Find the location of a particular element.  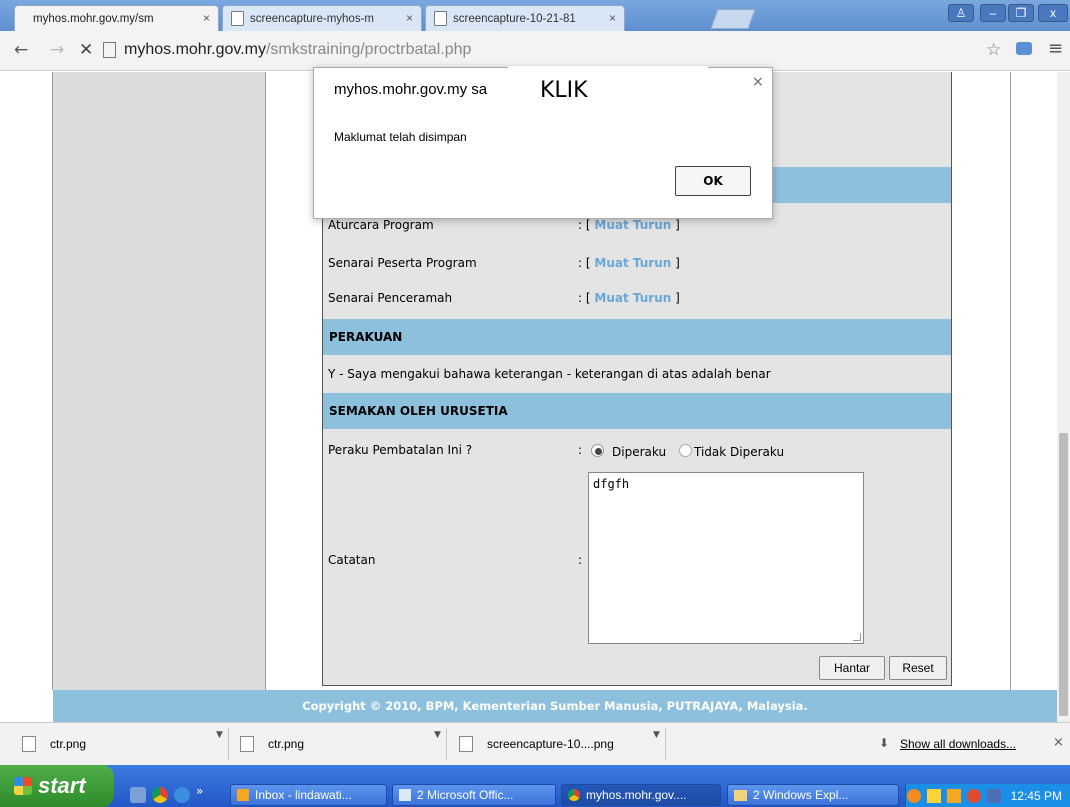

start-button: start is located at coordinates (57, 786).